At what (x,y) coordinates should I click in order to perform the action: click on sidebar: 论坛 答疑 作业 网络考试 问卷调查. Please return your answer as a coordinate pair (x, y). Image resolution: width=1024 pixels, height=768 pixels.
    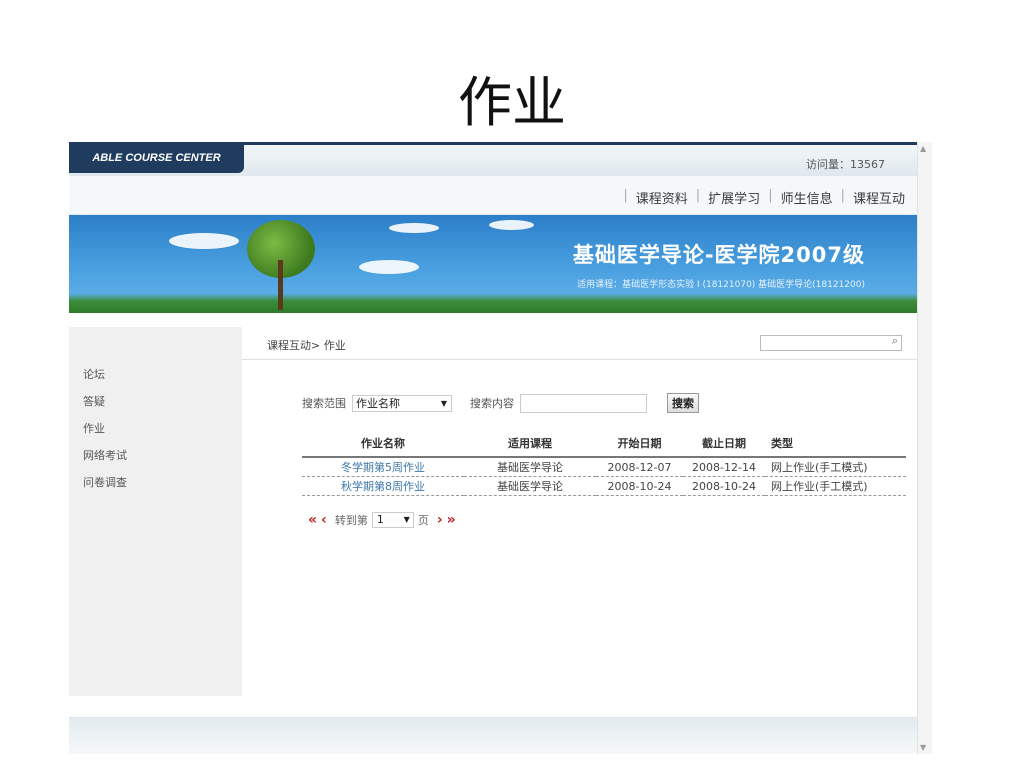
    Looking at the image, I should click on (155, 511).